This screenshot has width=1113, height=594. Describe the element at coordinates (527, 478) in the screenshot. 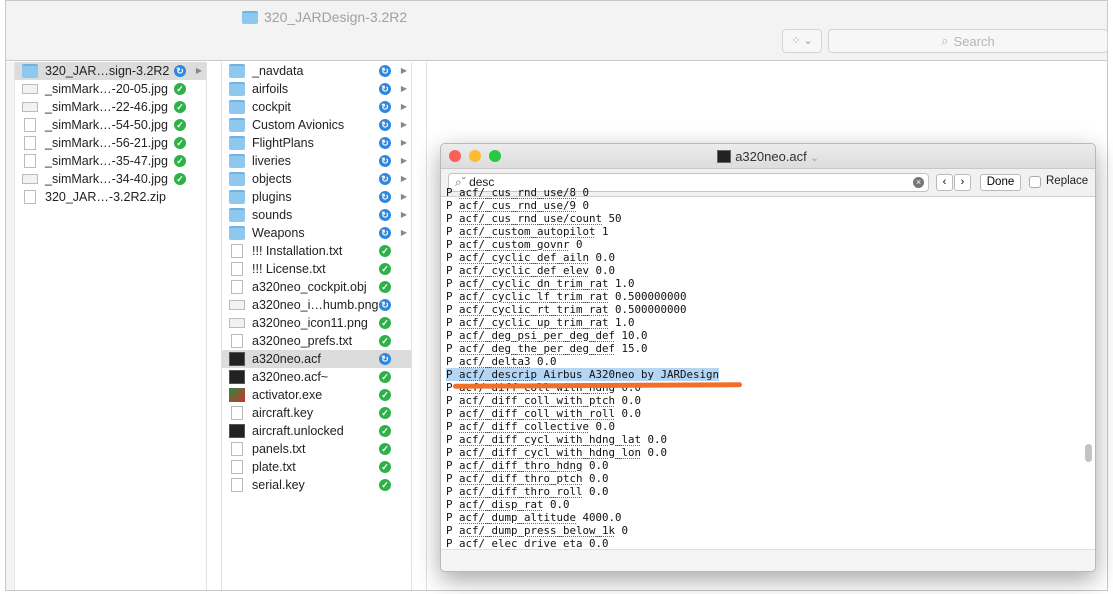

I see `text-line: P acf/_diff_thro_ptch 0.0` at that location.